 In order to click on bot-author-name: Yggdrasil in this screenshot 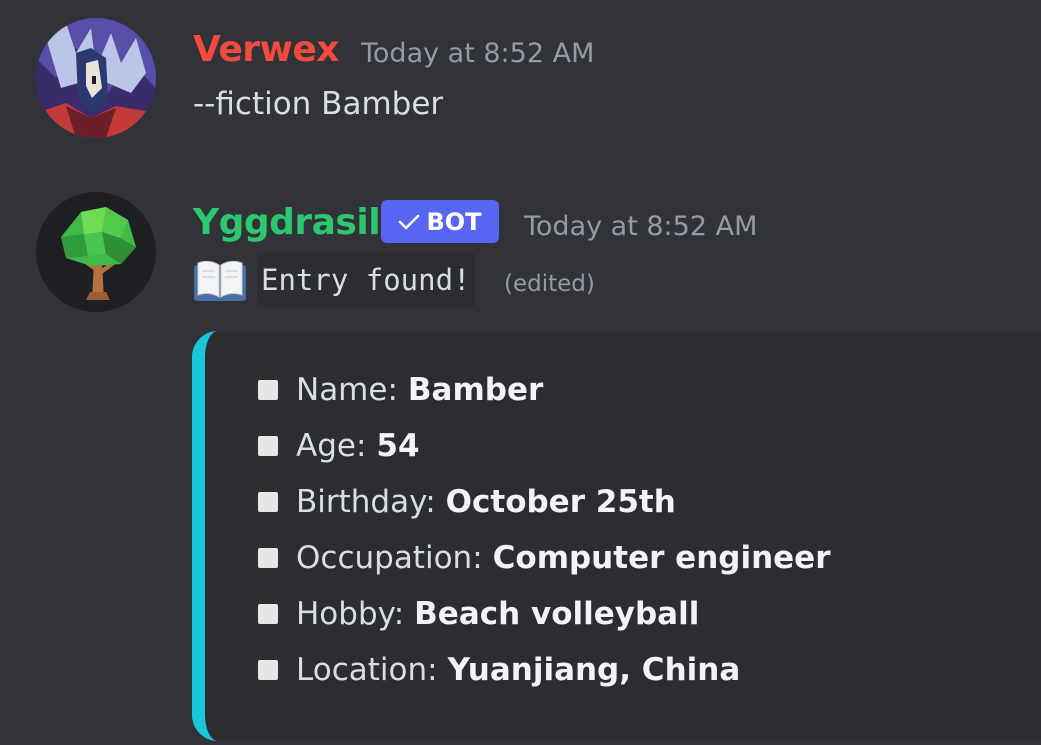, I will do `click(287, 223)`.